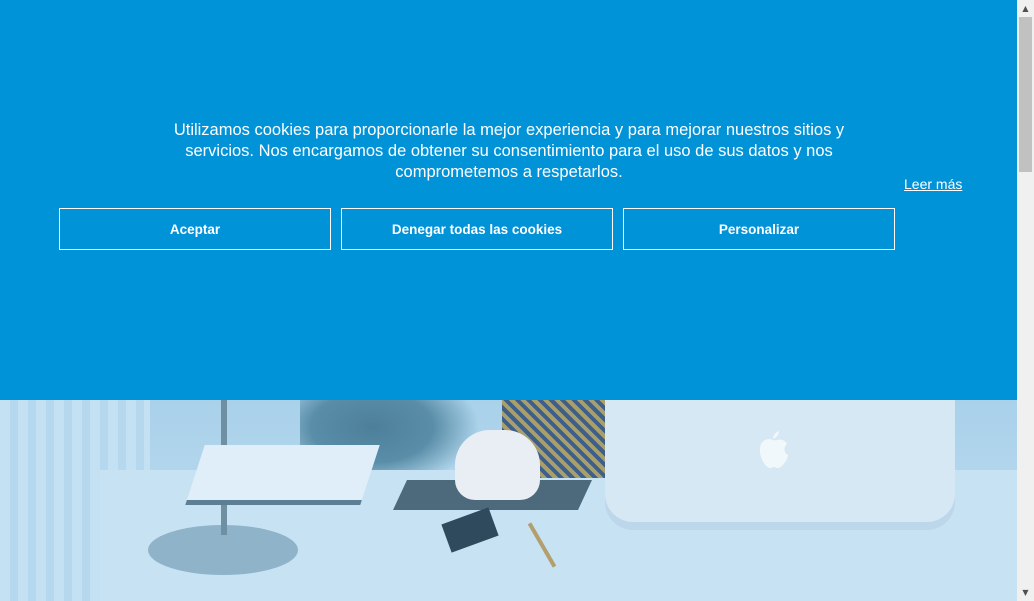 The image size is (1034, 601). What do you see at coordinates (1025, 592) in the screenshot?
I see `scroll-down-arrow-icon: ▼` at bounding box center [1025, 592].